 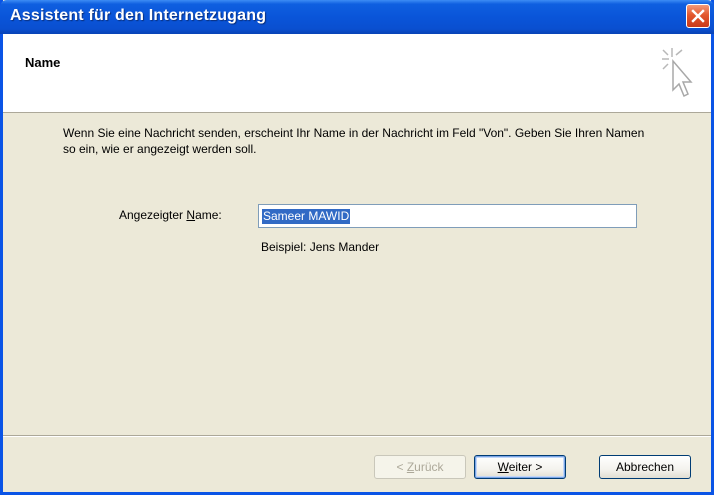 I want to click on display-name-label: Angezeigter Name:, so click(x=170, y=215).